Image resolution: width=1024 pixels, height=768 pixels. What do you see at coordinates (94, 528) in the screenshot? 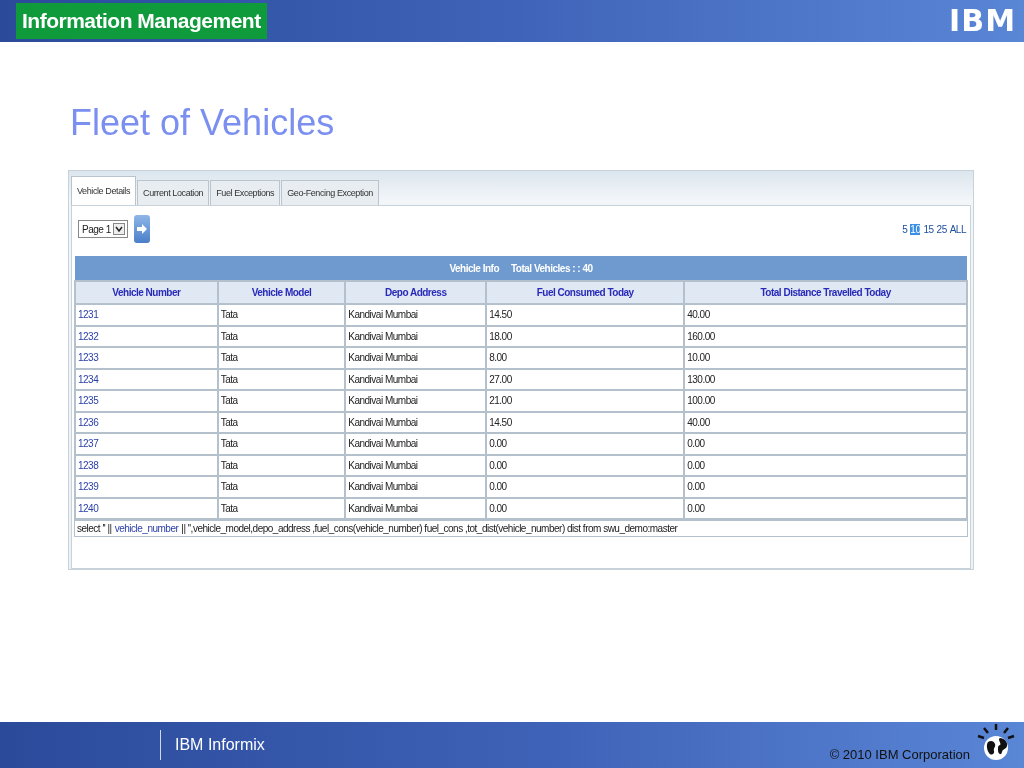
I see `sql-text: select '' ||` at bounding box center [94, 528].